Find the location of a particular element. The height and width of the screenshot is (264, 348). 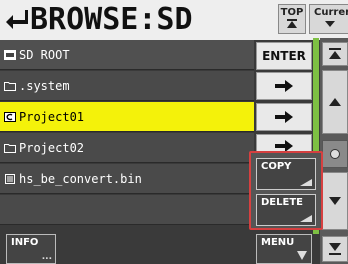

top-button: TOP is located at coordinates (292, 19).